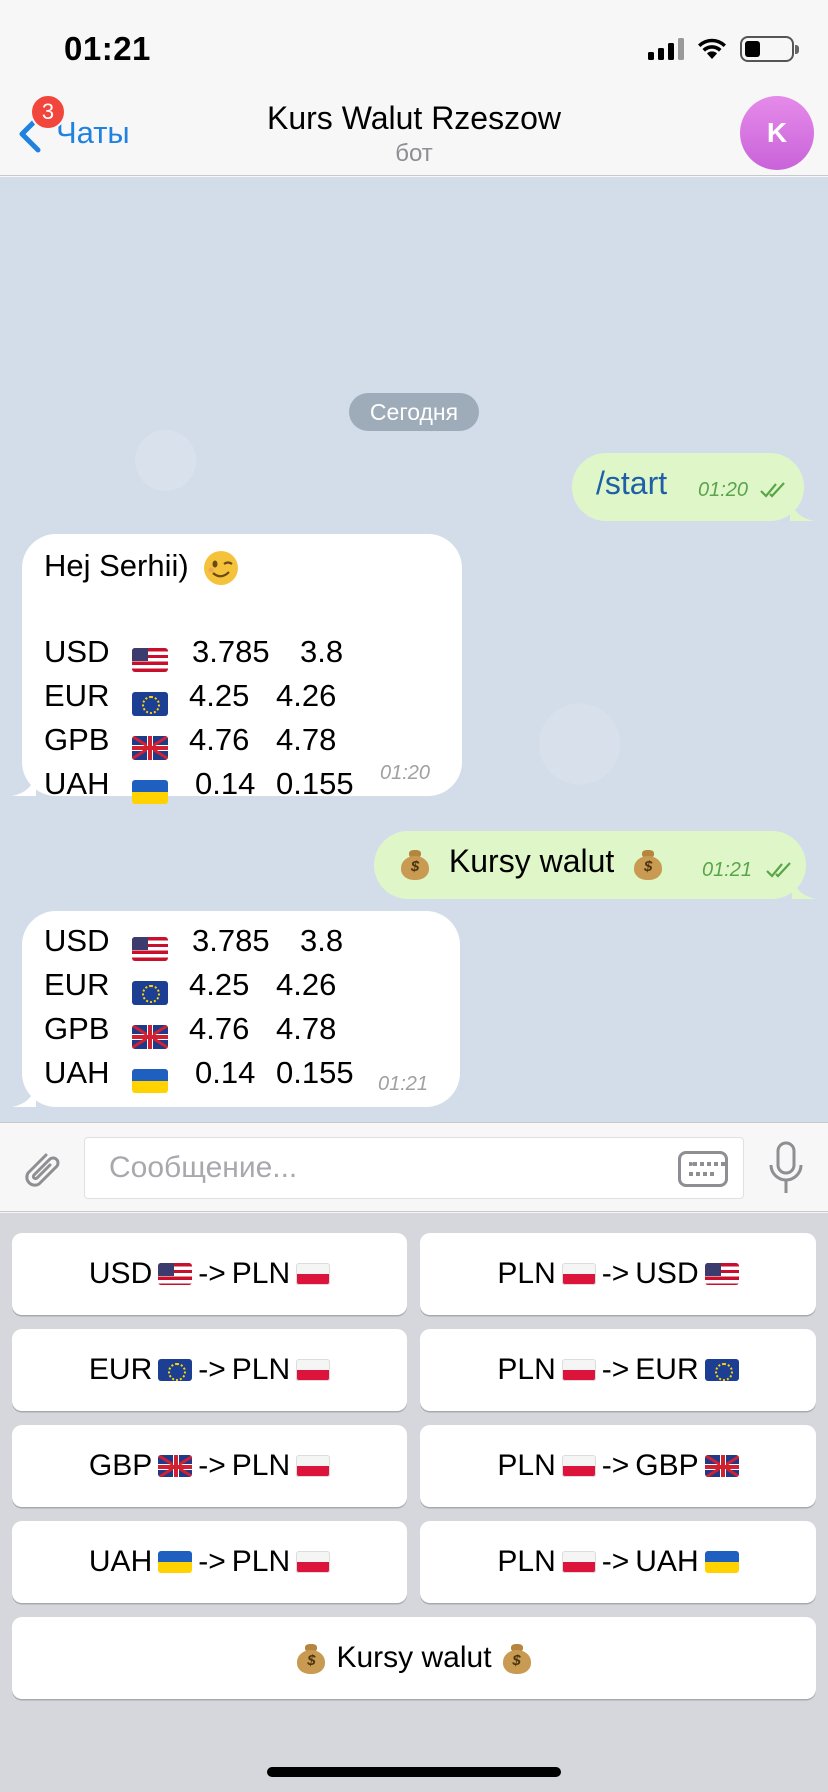  What do you see at coordinates (209, 1274) in the screenshot?
I see `usd-to-pln-button: USD -> PLN` at bounding box center [209, 1274].